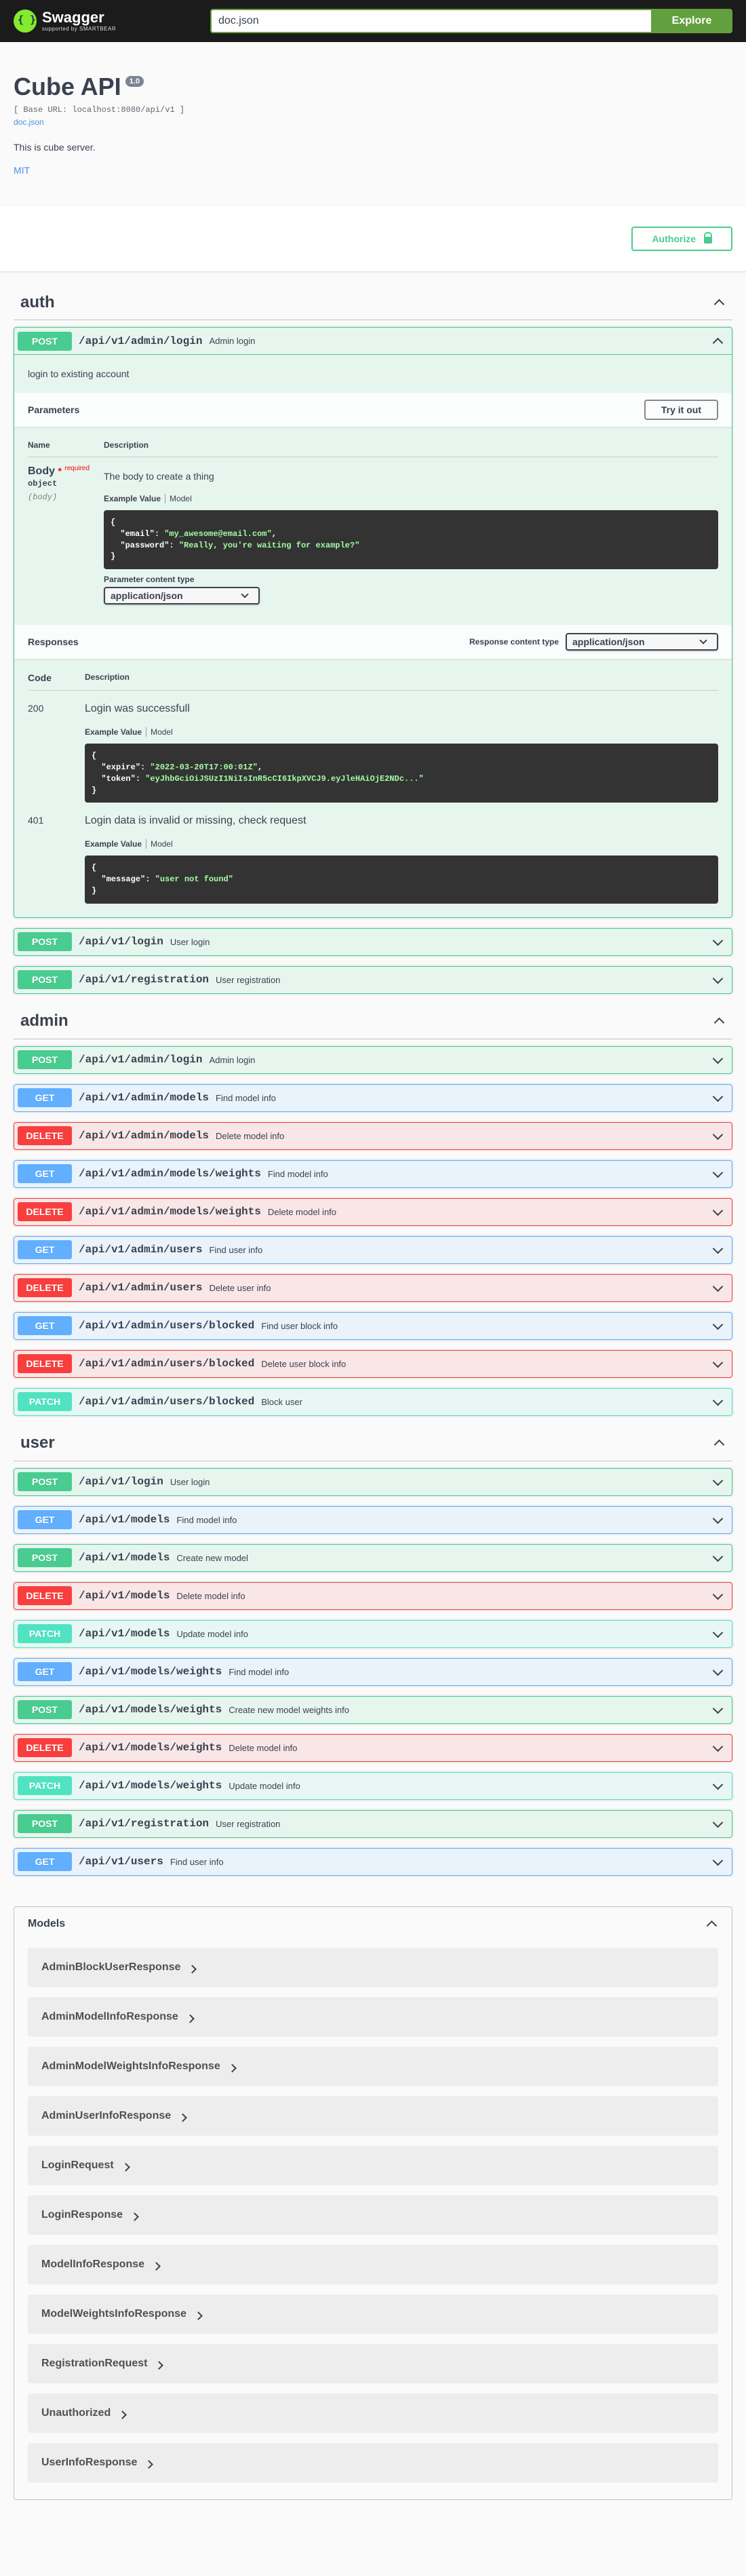  Describe the element at coordinates (145, 1824) in the screenshot. I see `operation-path: /api/v1/registration` at that location.